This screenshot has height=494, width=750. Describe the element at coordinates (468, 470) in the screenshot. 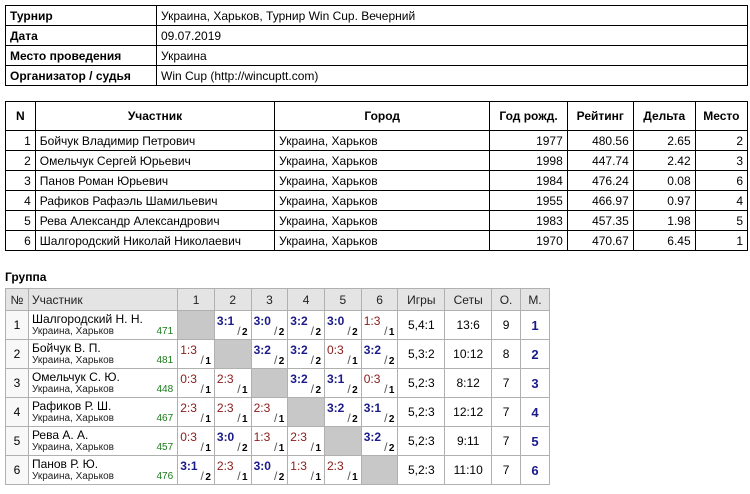

I see `group-sets: 11:10` at that location.